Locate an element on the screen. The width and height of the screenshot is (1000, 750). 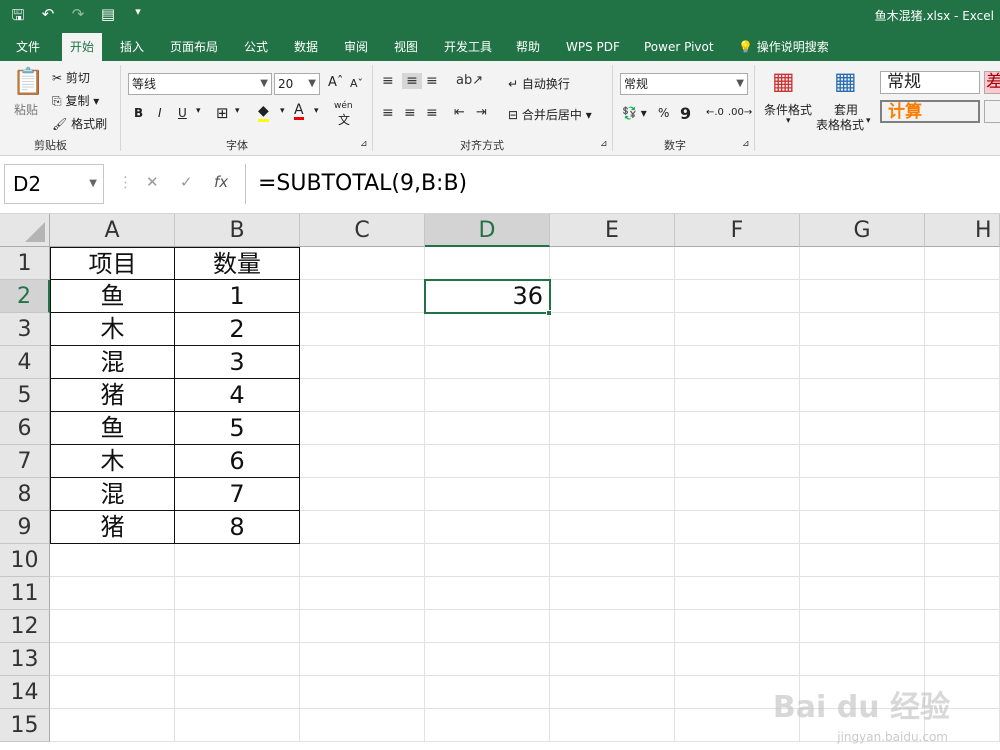
column-header-e: E is located at coordinates (612, 230).